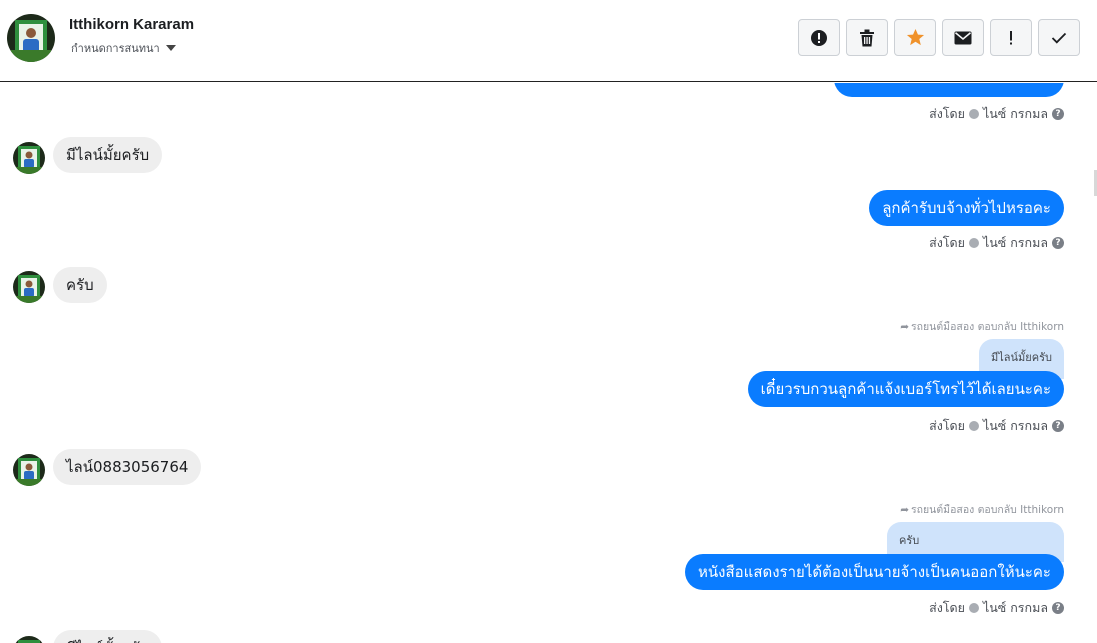 The width and height of the screenshot is (1097, 643). I want to click on assign-label: กำหนดการสนทนา, so click(115, 48).